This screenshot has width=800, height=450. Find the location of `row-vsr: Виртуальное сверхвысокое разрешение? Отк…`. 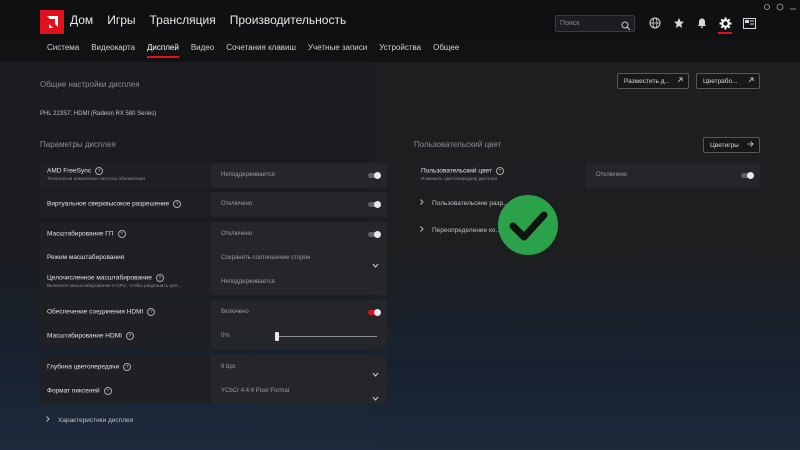

row-vsr: Виртуальное сверхвысокое разрешение? Отк… is located at coordinates (213, 204).